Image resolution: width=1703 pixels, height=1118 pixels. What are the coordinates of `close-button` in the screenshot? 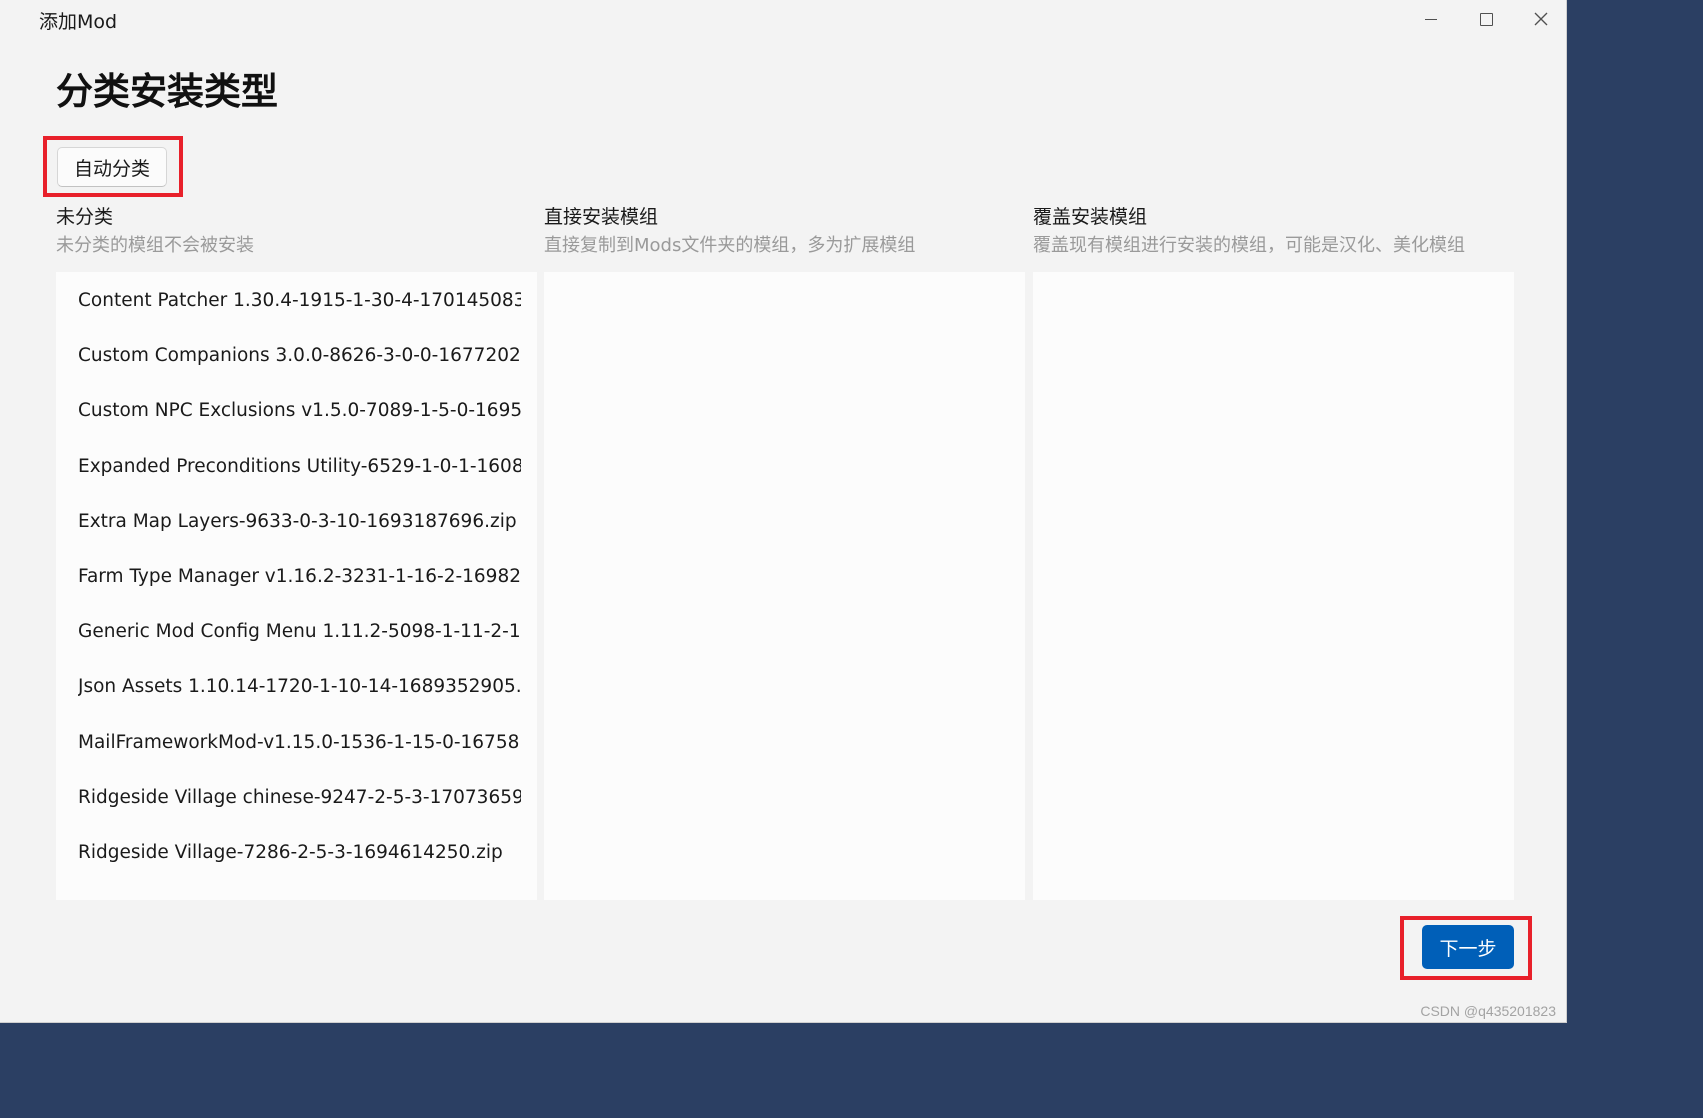 It's located at (1540, 19).